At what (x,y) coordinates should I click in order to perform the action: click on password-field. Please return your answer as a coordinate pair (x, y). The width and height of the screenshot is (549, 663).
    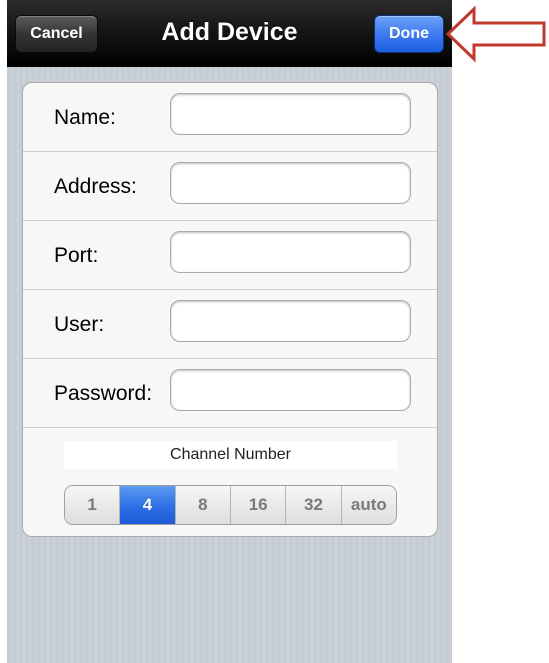
    Looking at the image, I should click on (290, 390).